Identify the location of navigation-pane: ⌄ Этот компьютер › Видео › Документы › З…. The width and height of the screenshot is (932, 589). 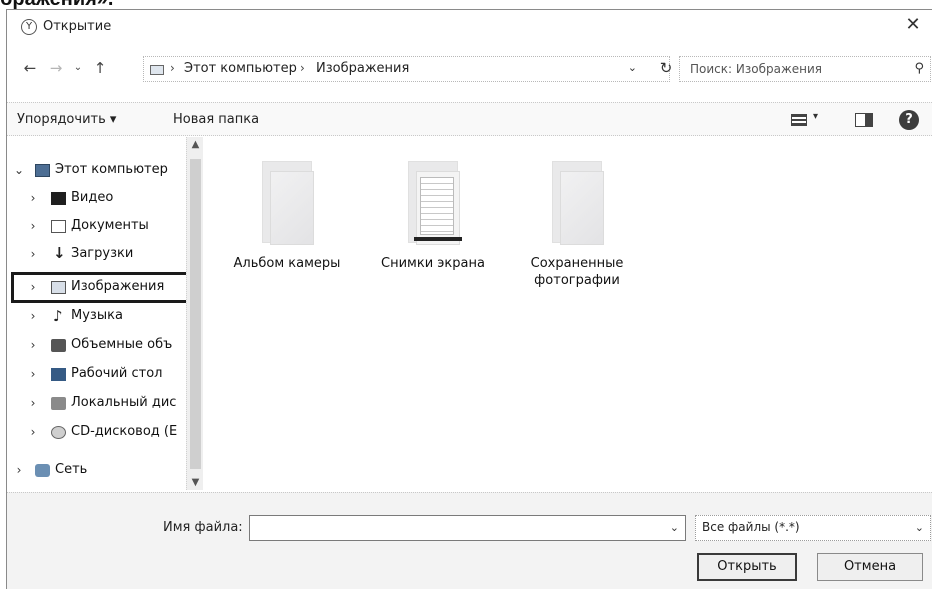
(105, 313).